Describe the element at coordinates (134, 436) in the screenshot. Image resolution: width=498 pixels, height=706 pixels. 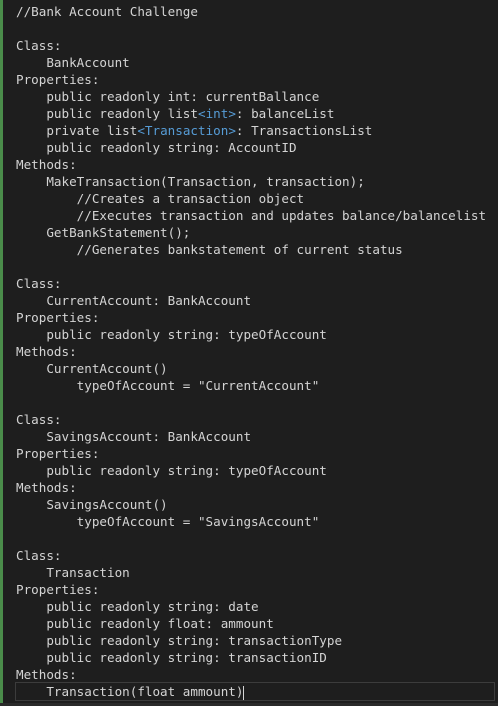
I see `code-text: SavingsAccount: BankAccount` at that location.